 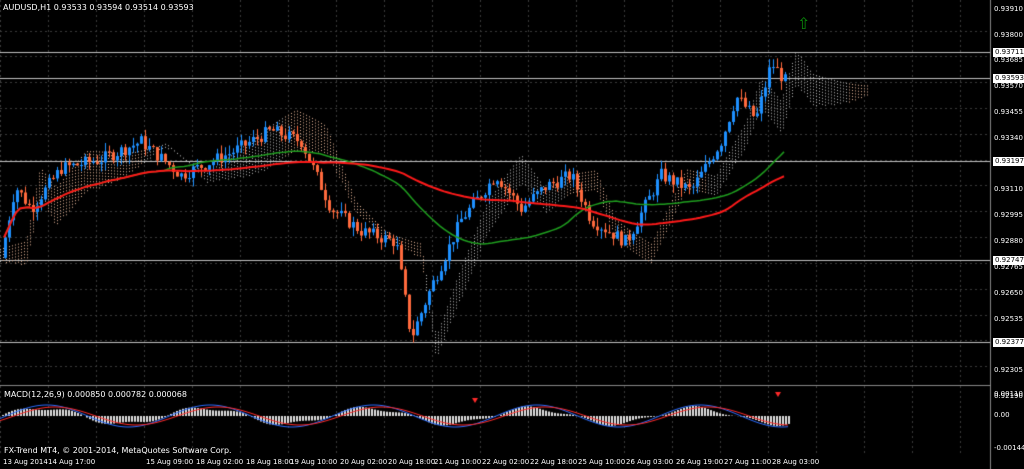 What do you see at coordinates (650, 462) in the screenshot?
I see `time-tick-label: 26 Aug 03:00` at bounding box center [650, 462].